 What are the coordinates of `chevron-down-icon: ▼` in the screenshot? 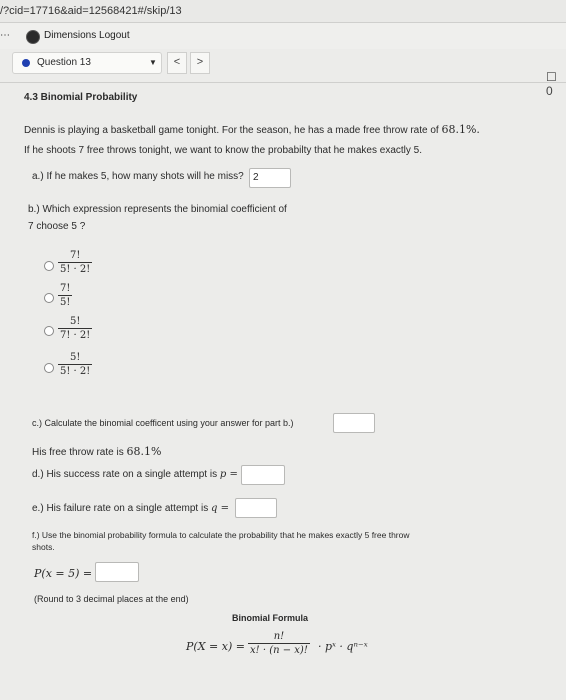 It's located at (153, 62).